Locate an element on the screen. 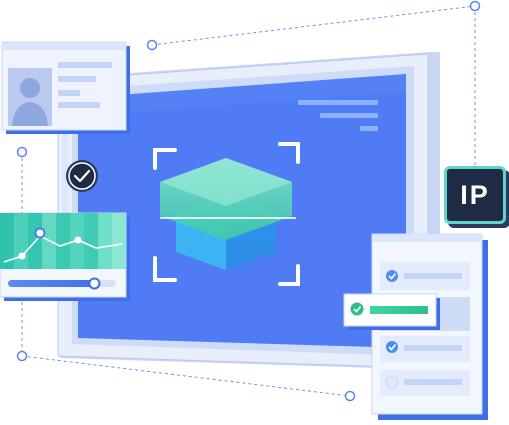  slider-handle is located at coordinates (94, 283).